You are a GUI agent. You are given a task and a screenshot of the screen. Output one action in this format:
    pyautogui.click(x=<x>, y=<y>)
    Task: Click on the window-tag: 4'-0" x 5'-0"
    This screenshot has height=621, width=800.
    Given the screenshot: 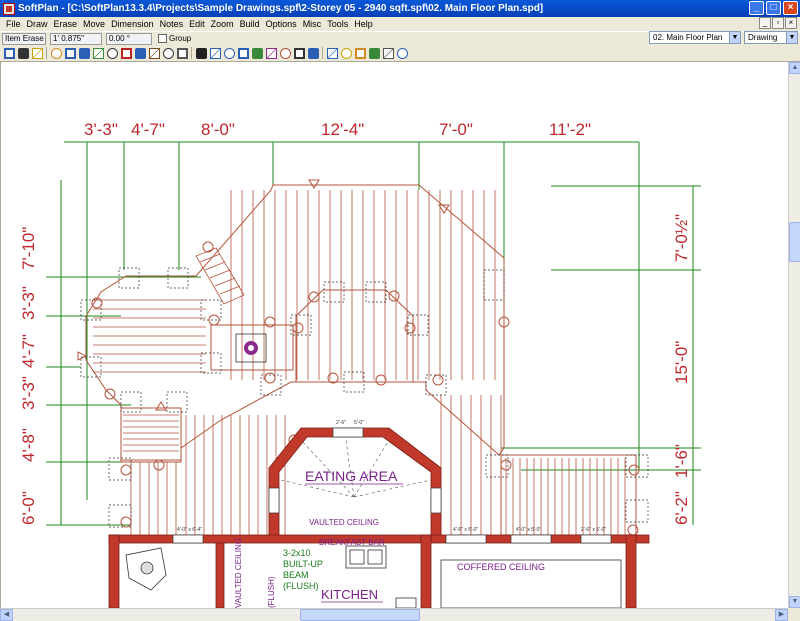 What is the action you would take?
    pyautogui.click(x=528, y=530)
    